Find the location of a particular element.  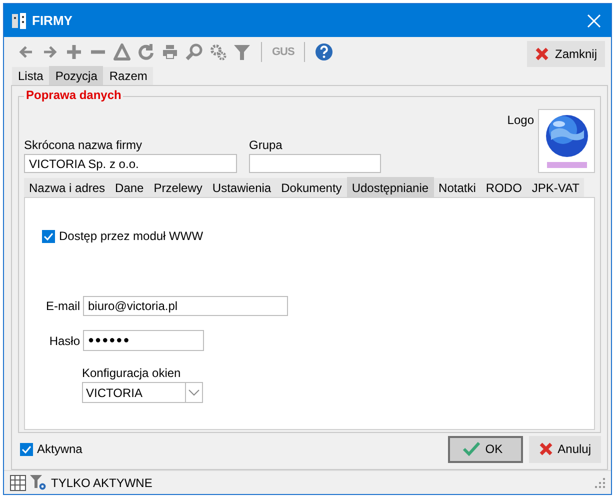

status-text: TYLKO AKTYWNE is located at coordinates (101, 483).